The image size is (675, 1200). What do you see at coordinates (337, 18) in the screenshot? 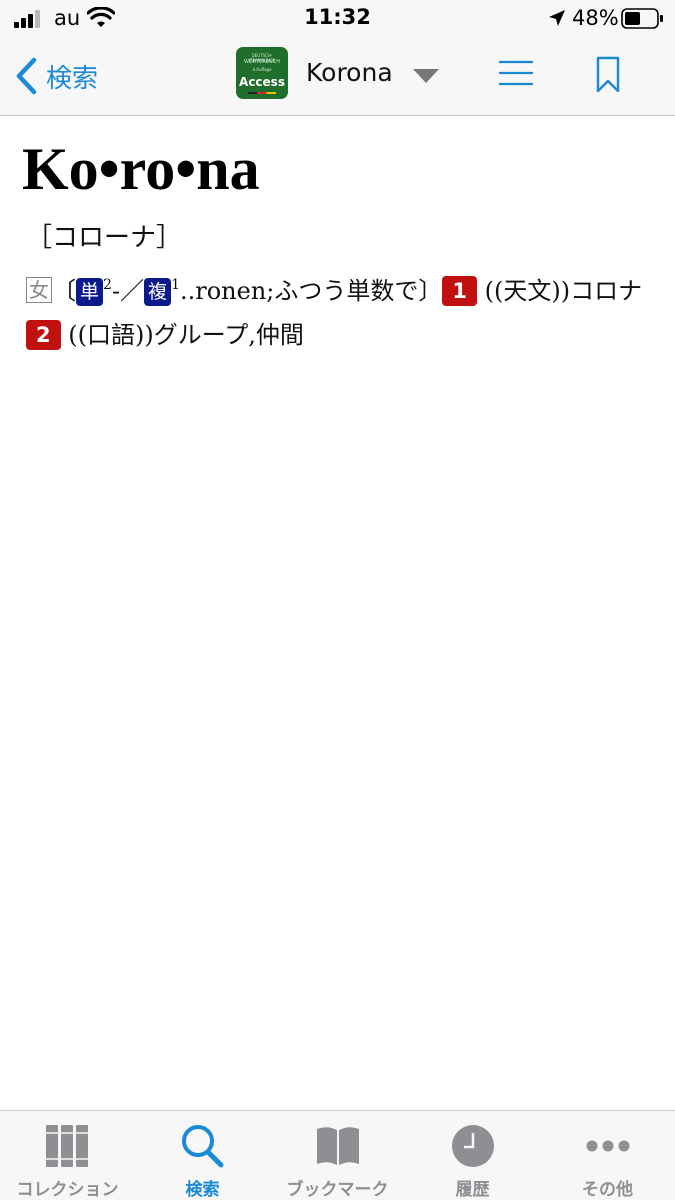
I see `status-bar: au 11:32 48%` at bounding box center [337, 18].